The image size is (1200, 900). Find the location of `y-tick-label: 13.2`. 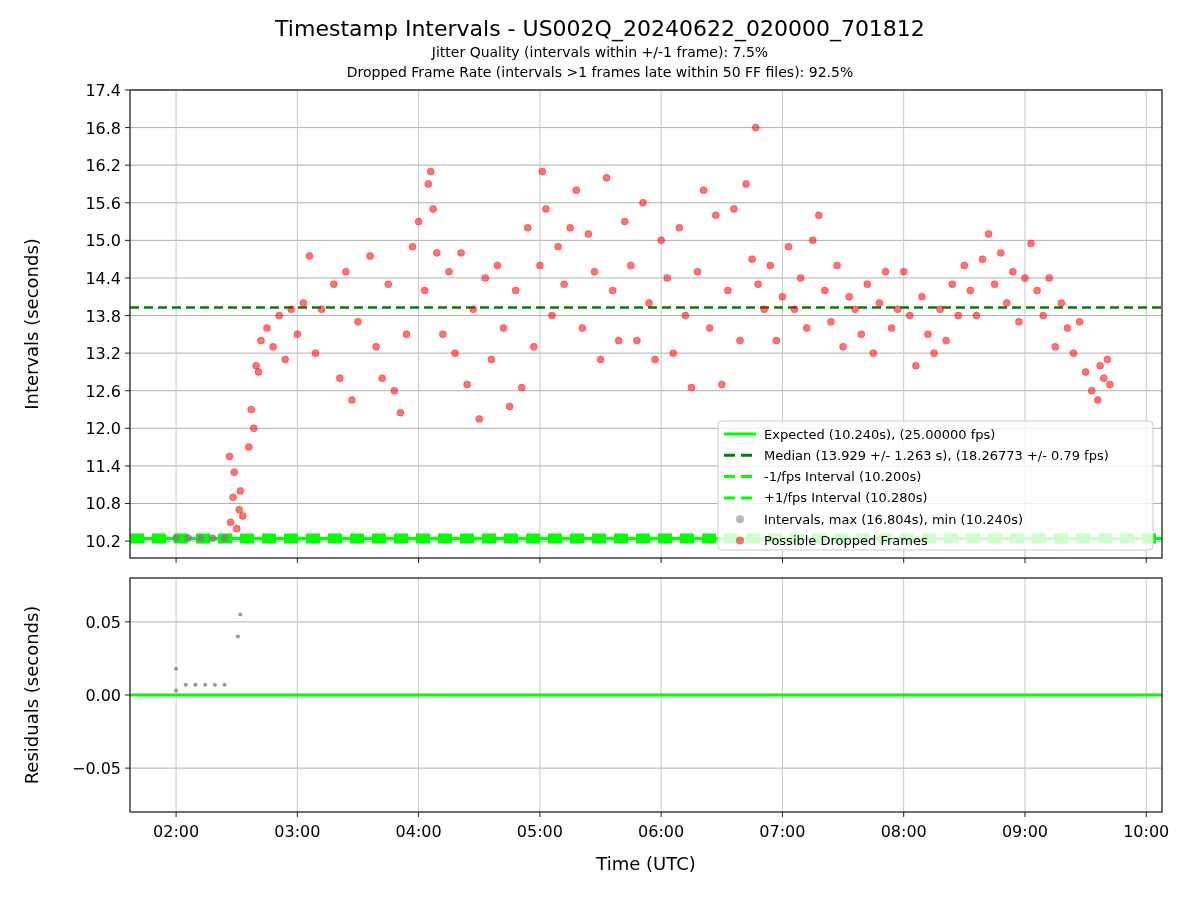

y-tick-label: 13.2 is located at coordinates (103, 354).